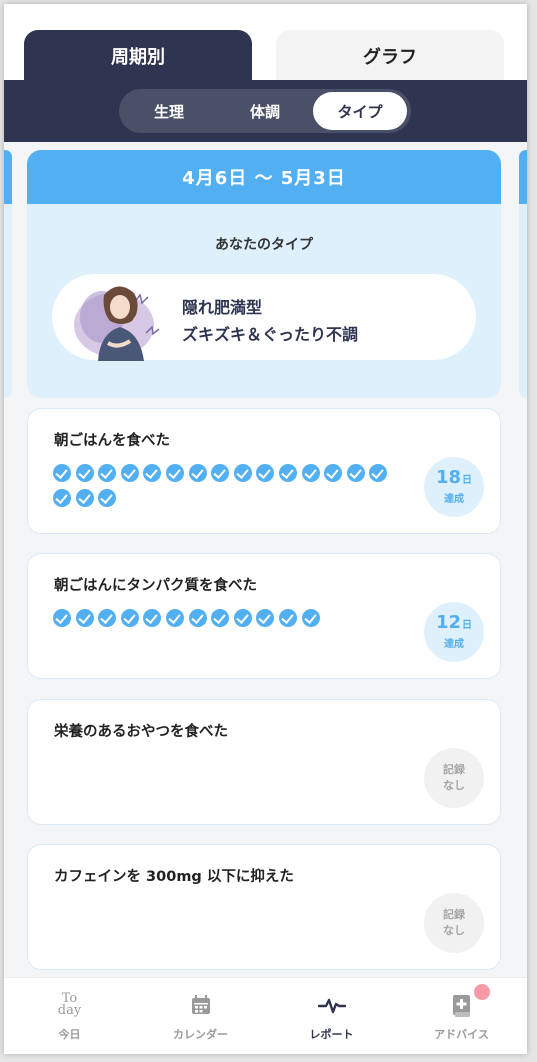 The height and width of the screenshot is (1062, 537). Describe the element at coordinates (264, 245) in the screenshot. I see `type-heading: あなたのタイプ` at that location.